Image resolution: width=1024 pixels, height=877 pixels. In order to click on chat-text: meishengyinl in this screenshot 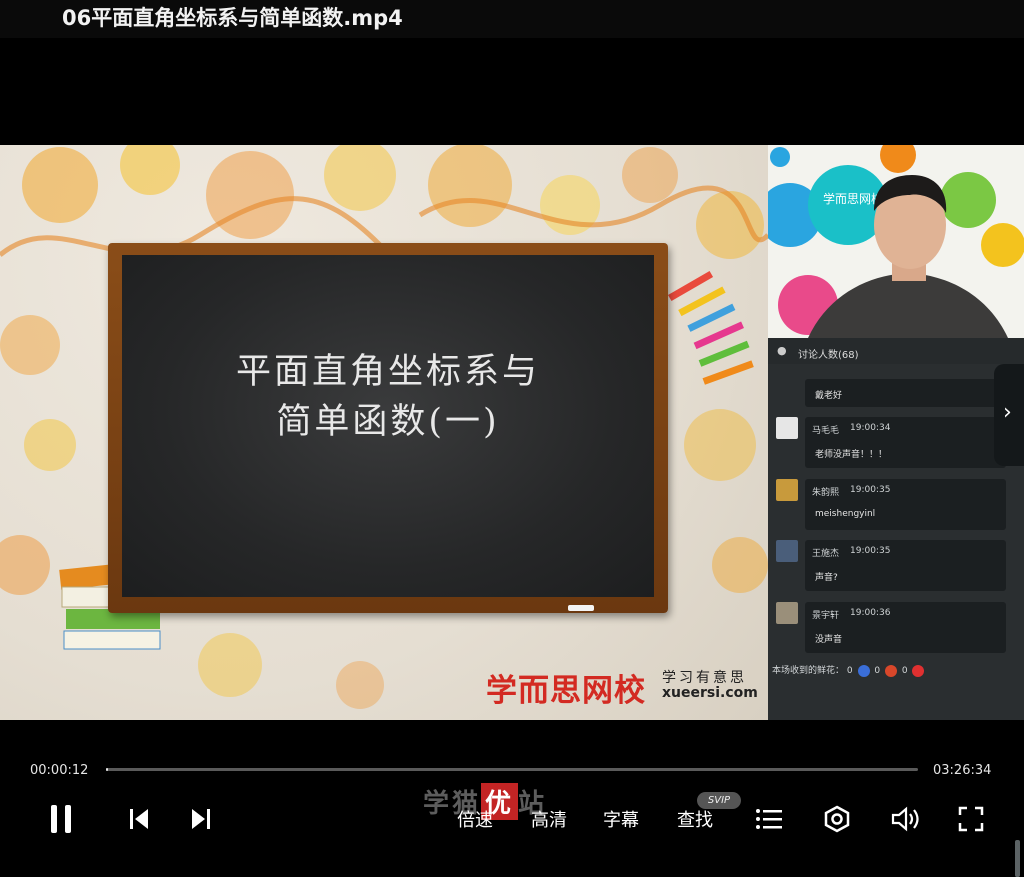, I will do `click(845, 514)`.